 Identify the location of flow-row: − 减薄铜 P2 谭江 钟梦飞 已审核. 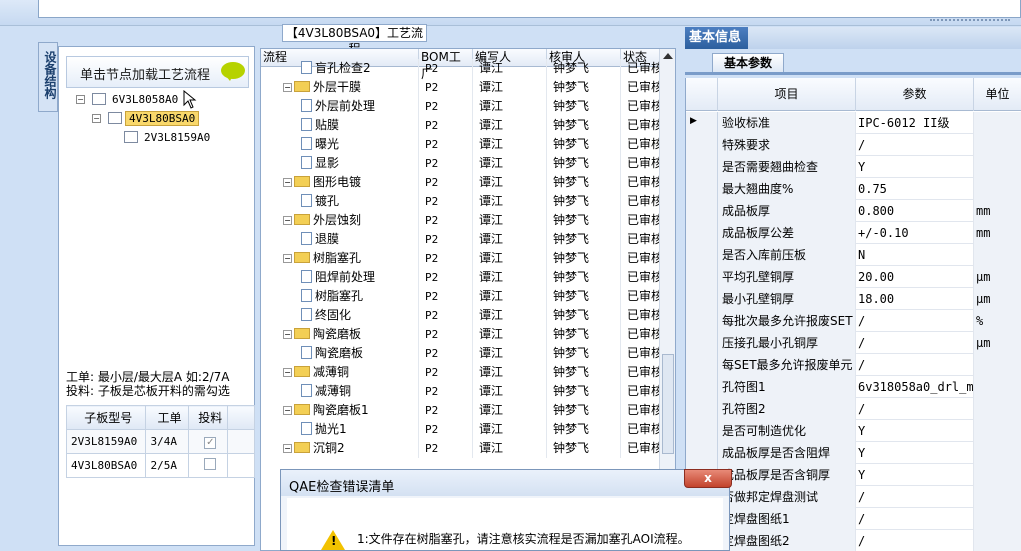
(461, 372).